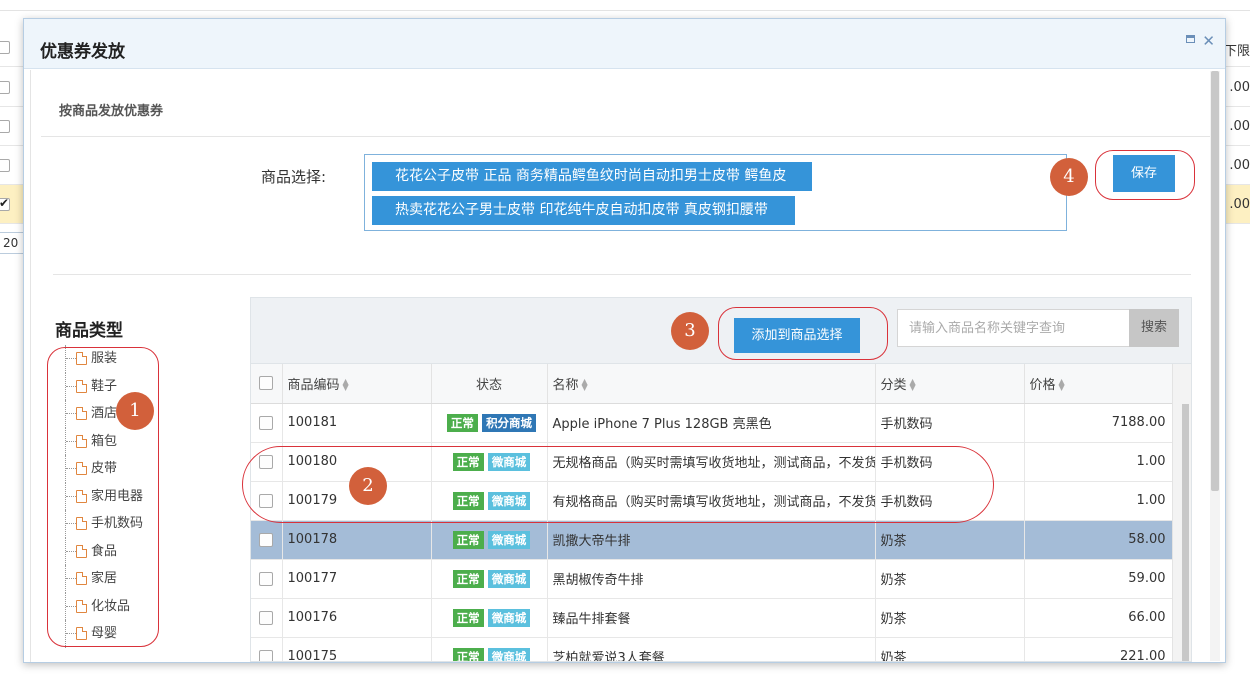 The height and width of the screenshot is (680, 1250). I want to click on column-header-price: 价格 ▲ ▼, so click(1098, 384).